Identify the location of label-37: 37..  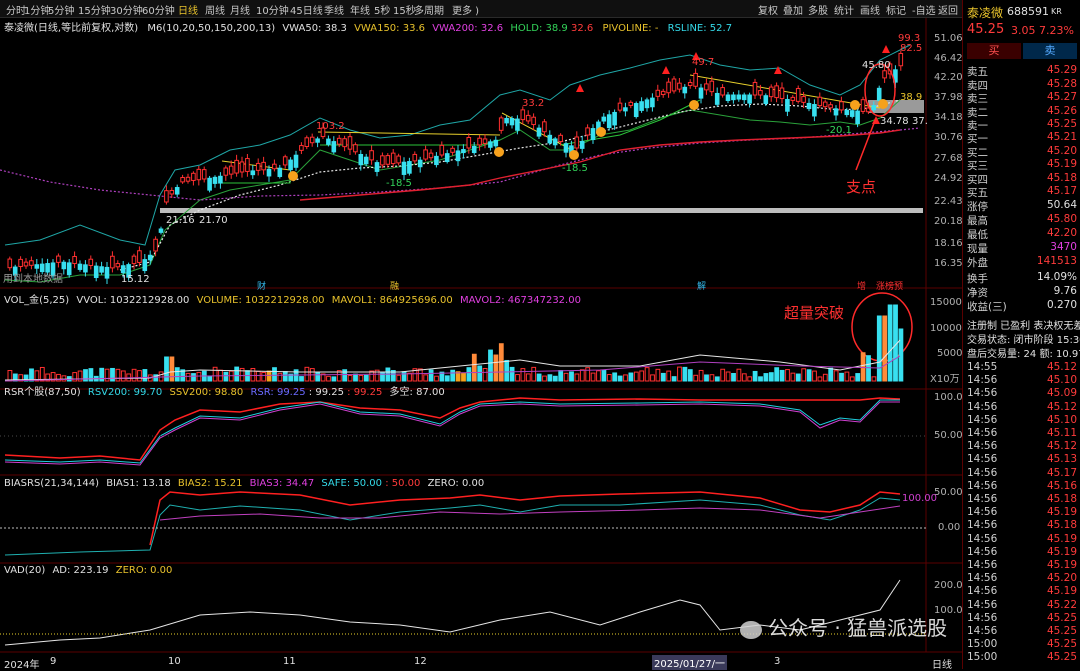
(920, 121).